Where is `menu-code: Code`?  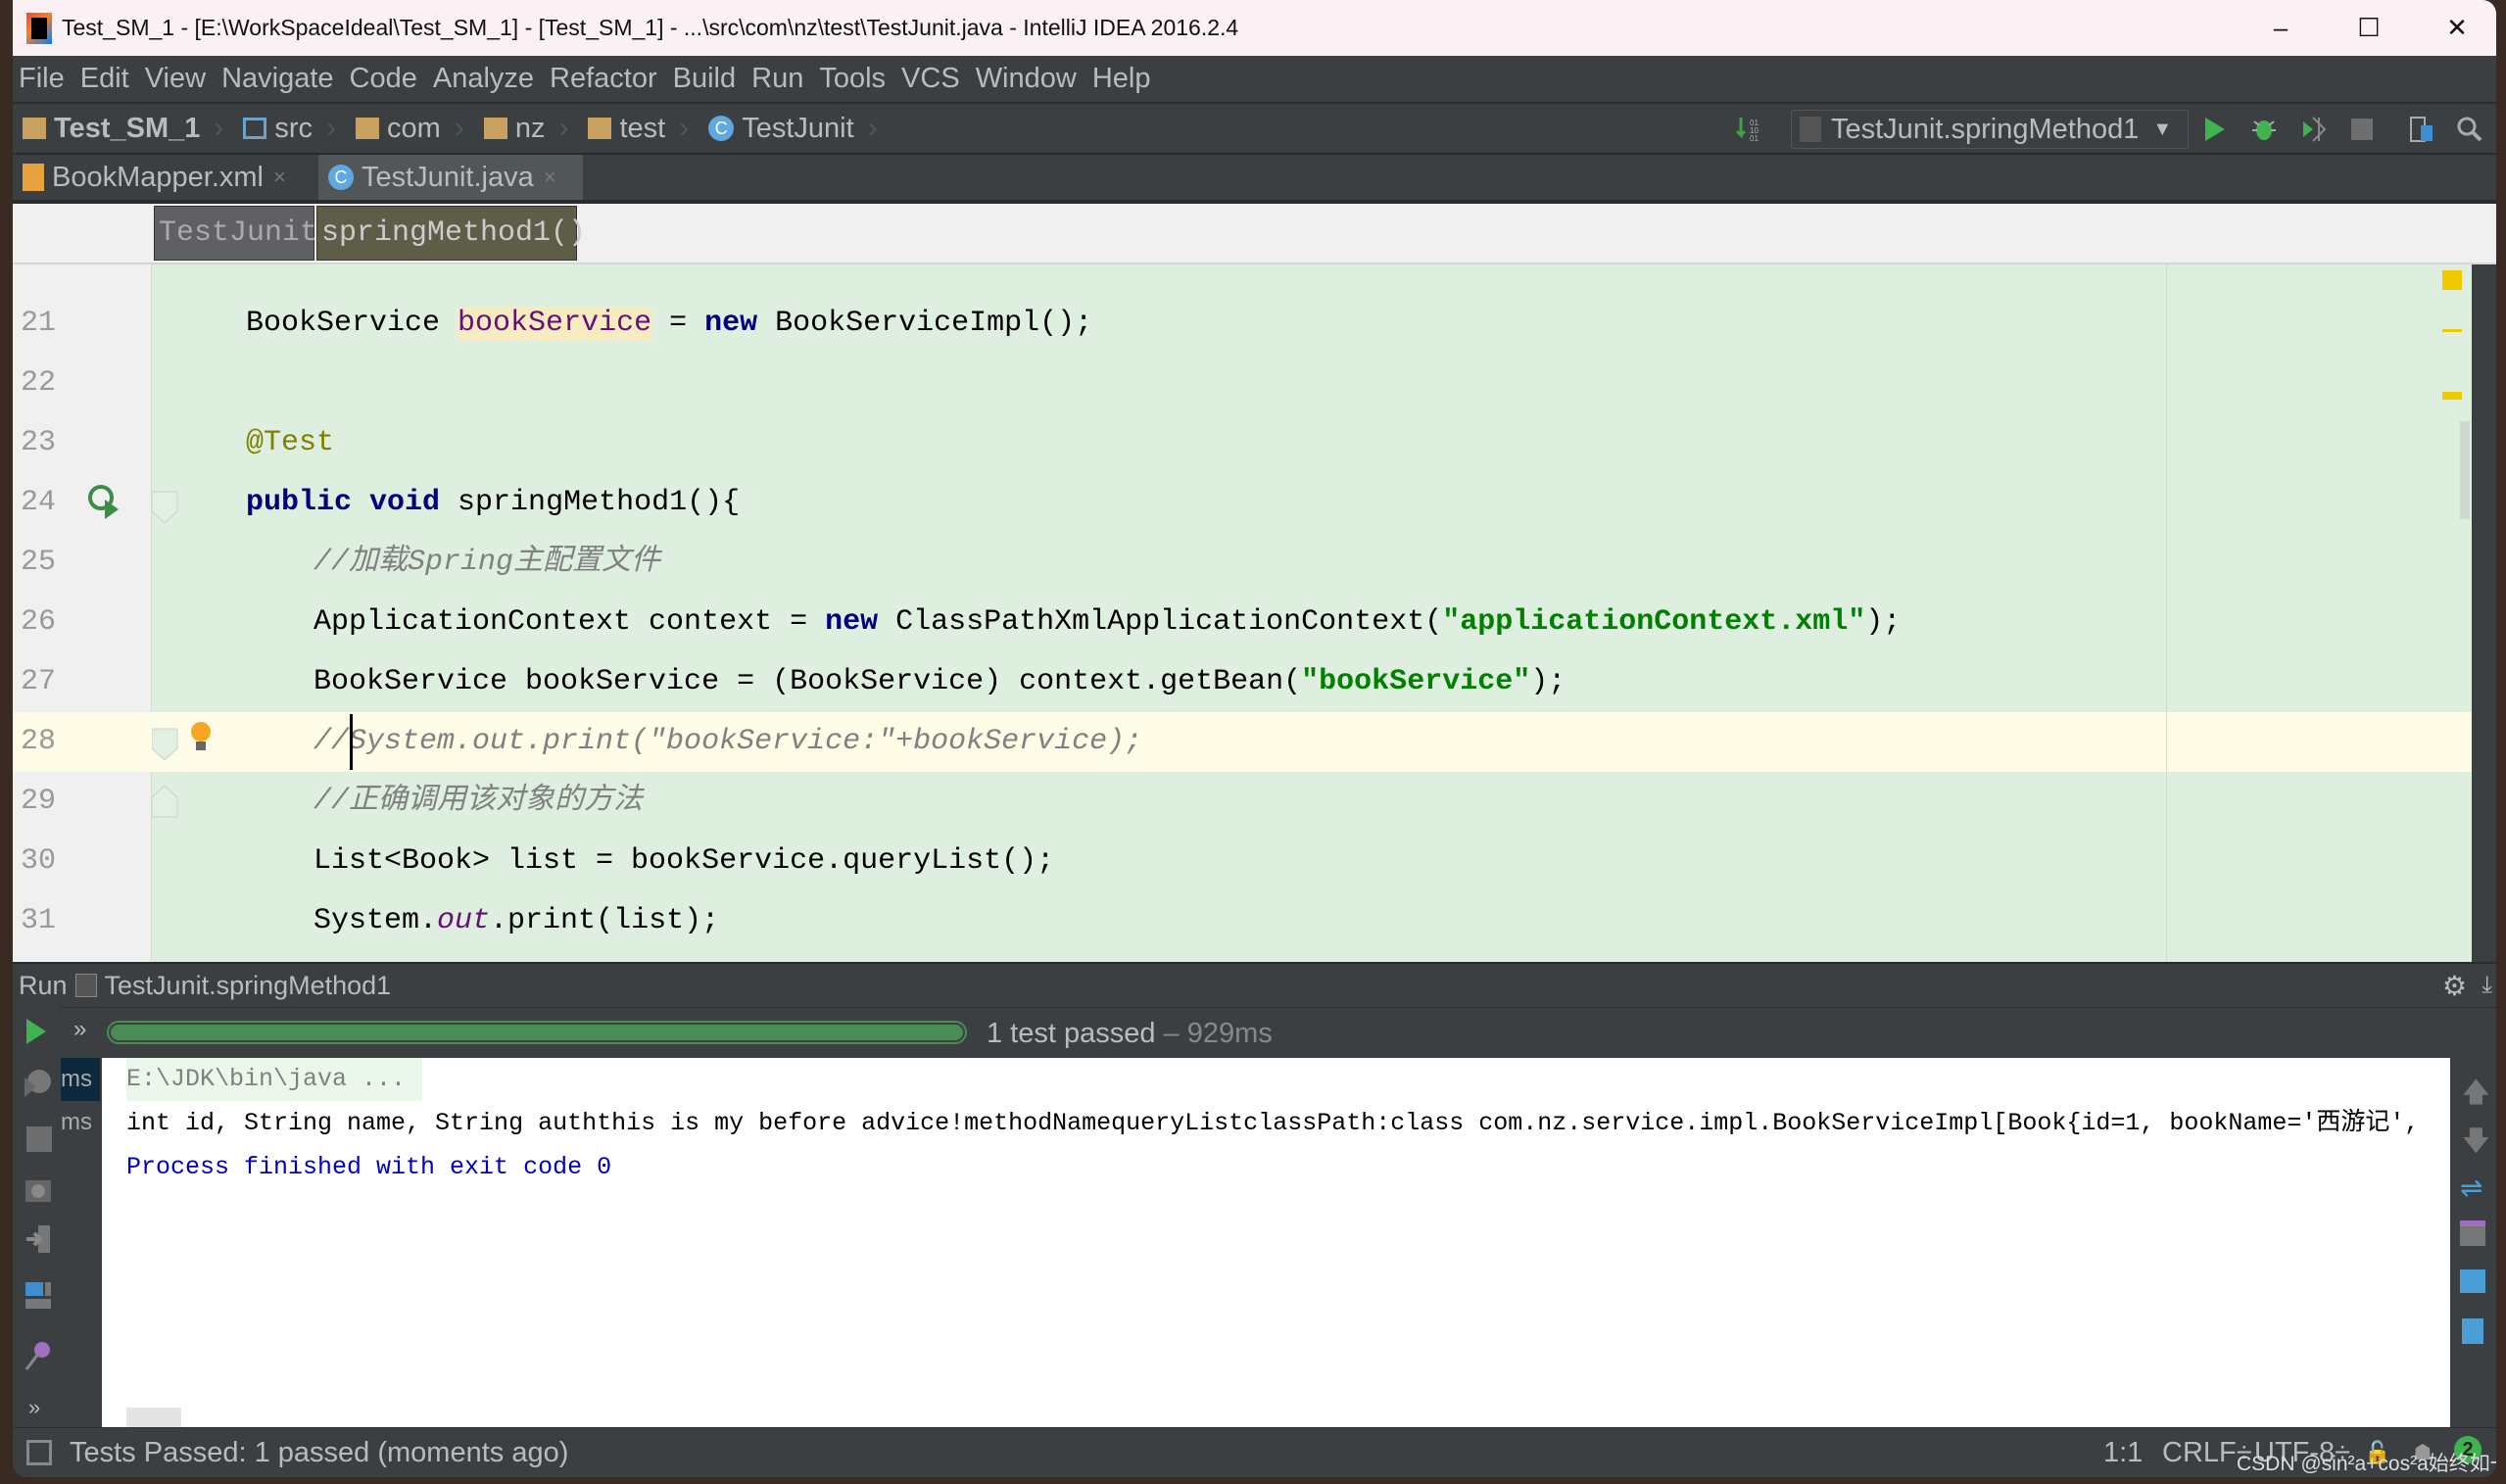
menu-code: Code is located at coordinates (383, 79).